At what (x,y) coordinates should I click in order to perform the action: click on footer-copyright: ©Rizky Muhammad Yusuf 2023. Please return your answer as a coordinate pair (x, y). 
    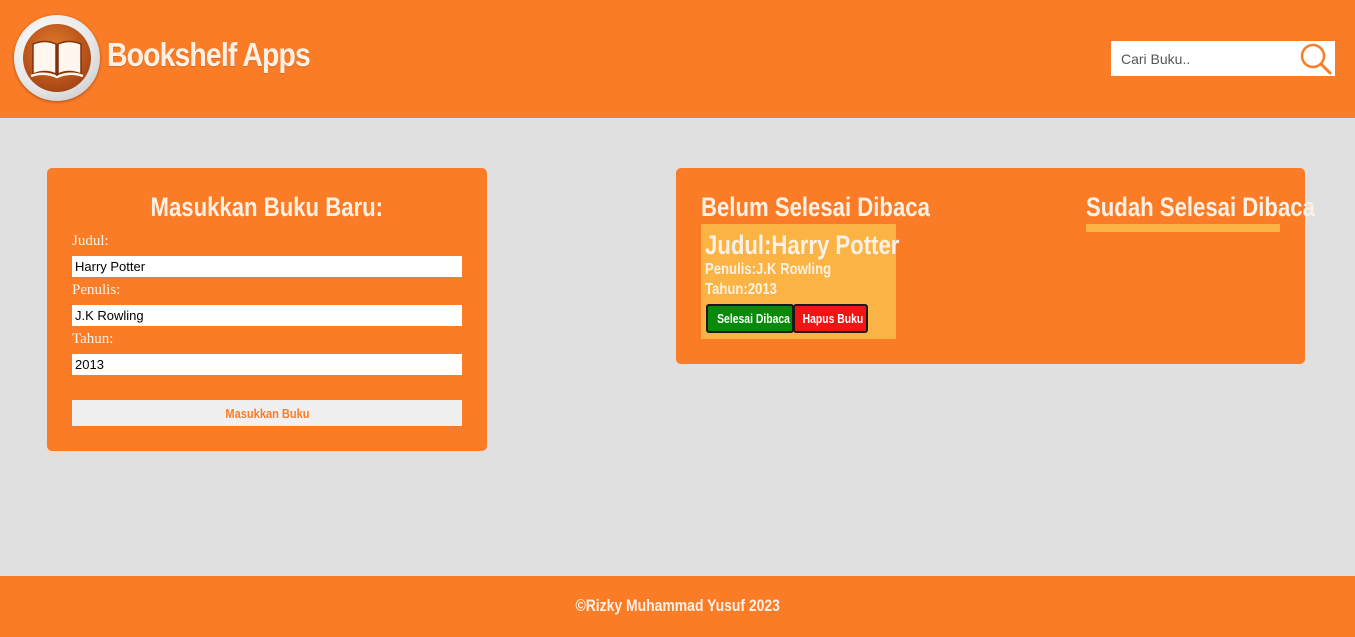
    Looking at the image, I should click on (677, 605).